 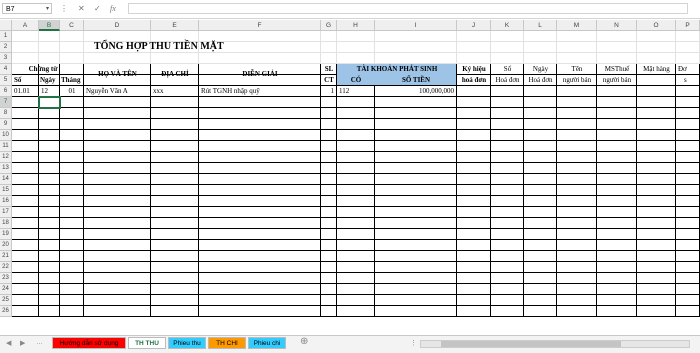 What do you see at coordinates (81, 9) in the screenshot?
I see `cancel-icon: ✕` at bounding box center [81, 9].